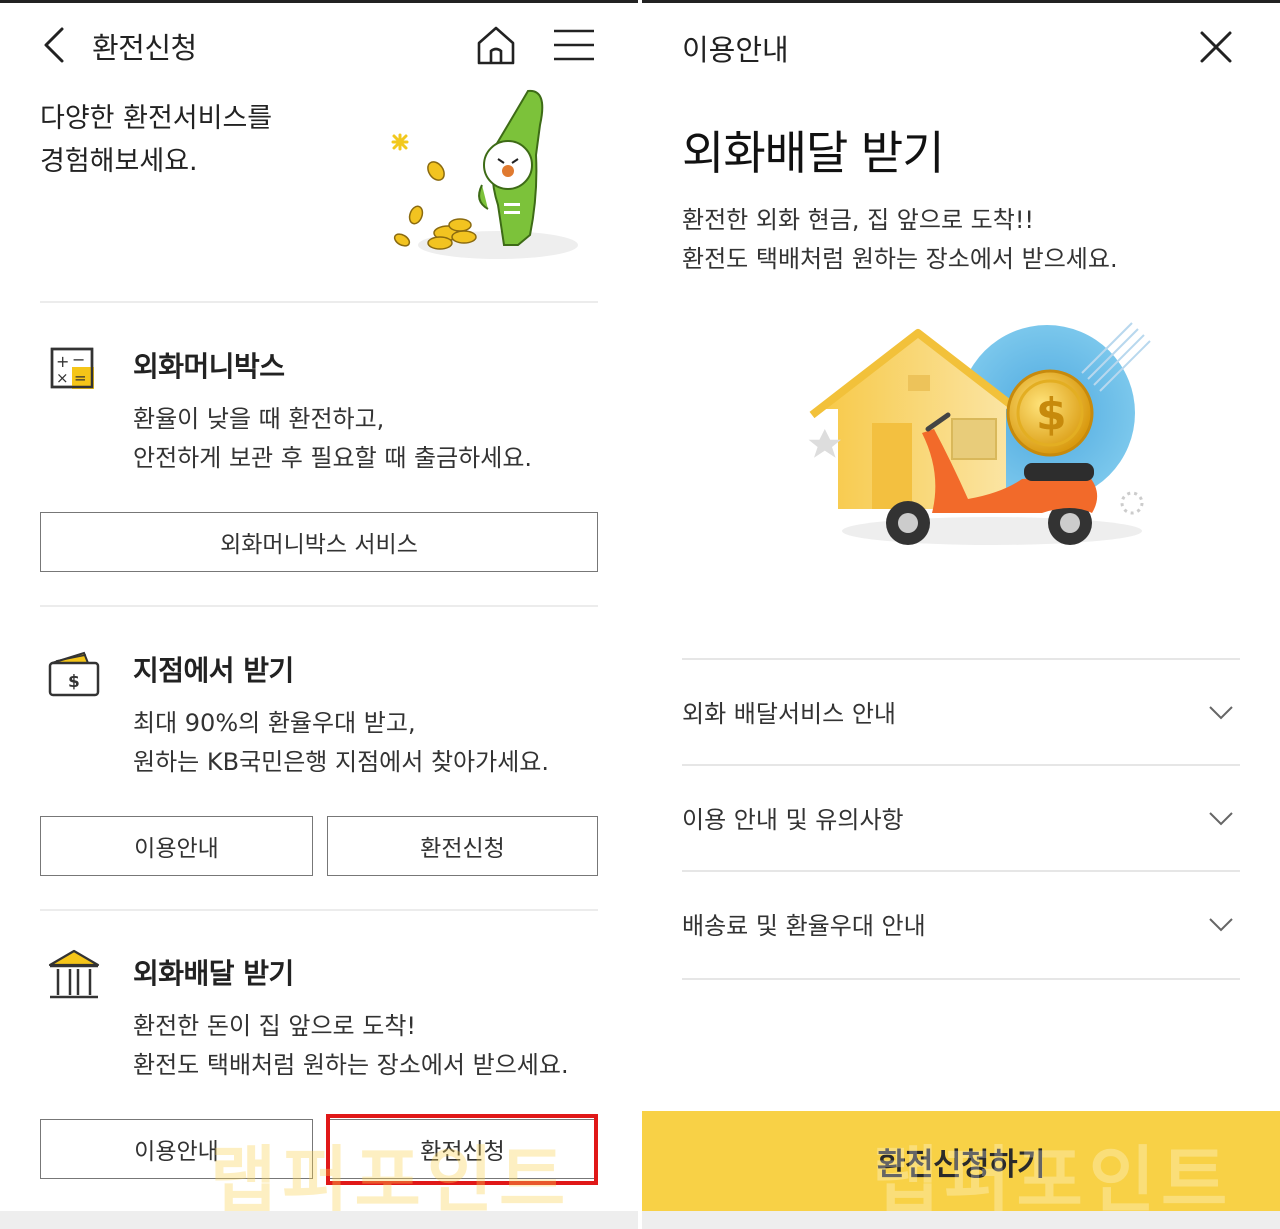  Describe the element at coordinates (213, 973) in the screenshot. I see `section-title-delivery: 외화배달 받기` at that location.